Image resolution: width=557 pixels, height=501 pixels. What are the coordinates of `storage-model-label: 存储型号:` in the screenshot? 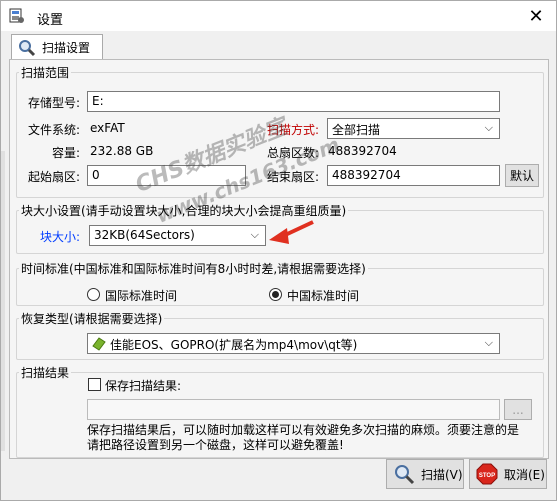 It's located at (54, 103).